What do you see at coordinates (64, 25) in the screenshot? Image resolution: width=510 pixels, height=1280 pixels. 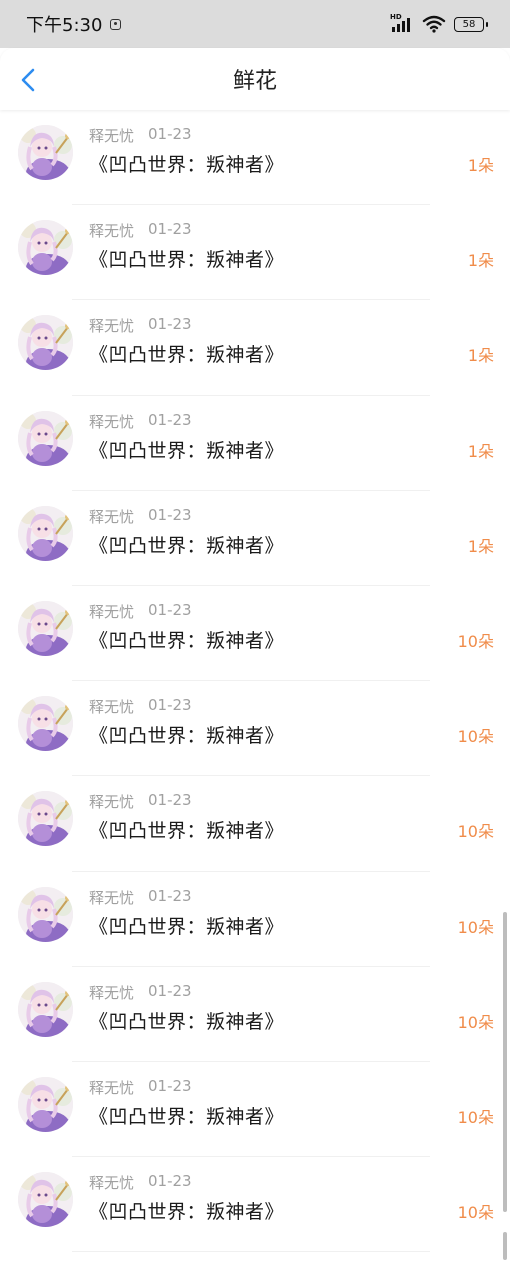 I see `status-time: 下午5:30` at bounding box center [64, 25].